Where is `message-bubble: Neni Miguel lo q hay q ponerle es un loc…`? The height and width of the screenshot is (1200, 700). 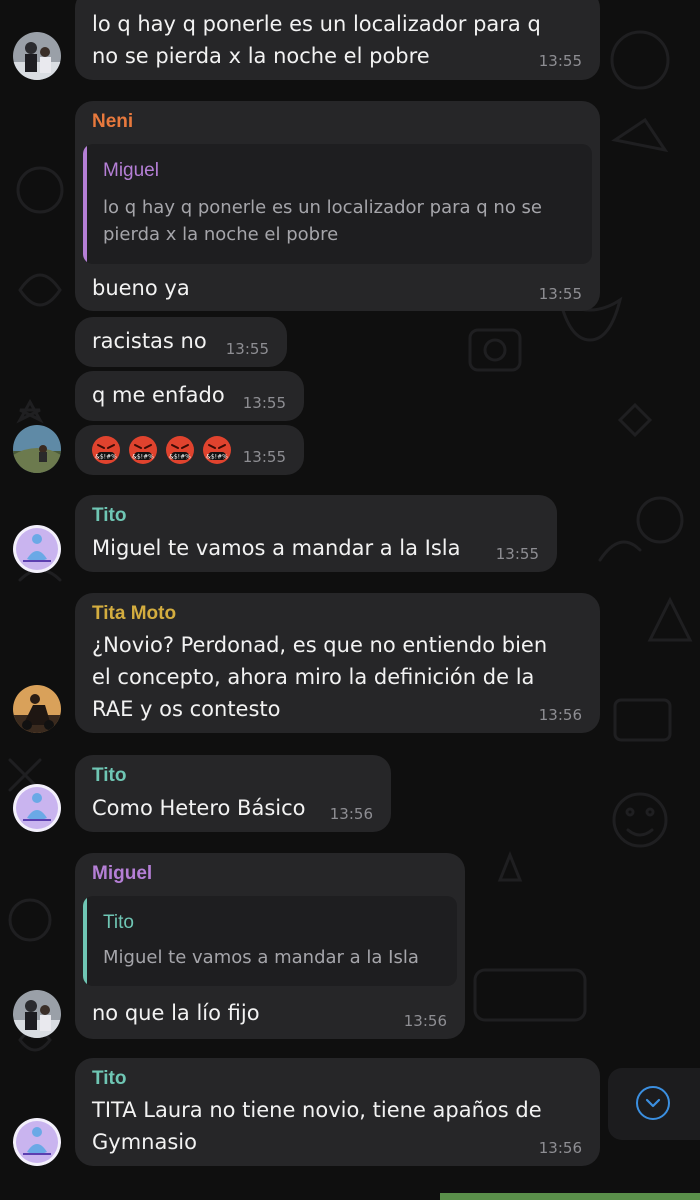
message-bubble: Neni Miguel lo q hay q ponerle es un loc… is located at coordinates (337, 206).